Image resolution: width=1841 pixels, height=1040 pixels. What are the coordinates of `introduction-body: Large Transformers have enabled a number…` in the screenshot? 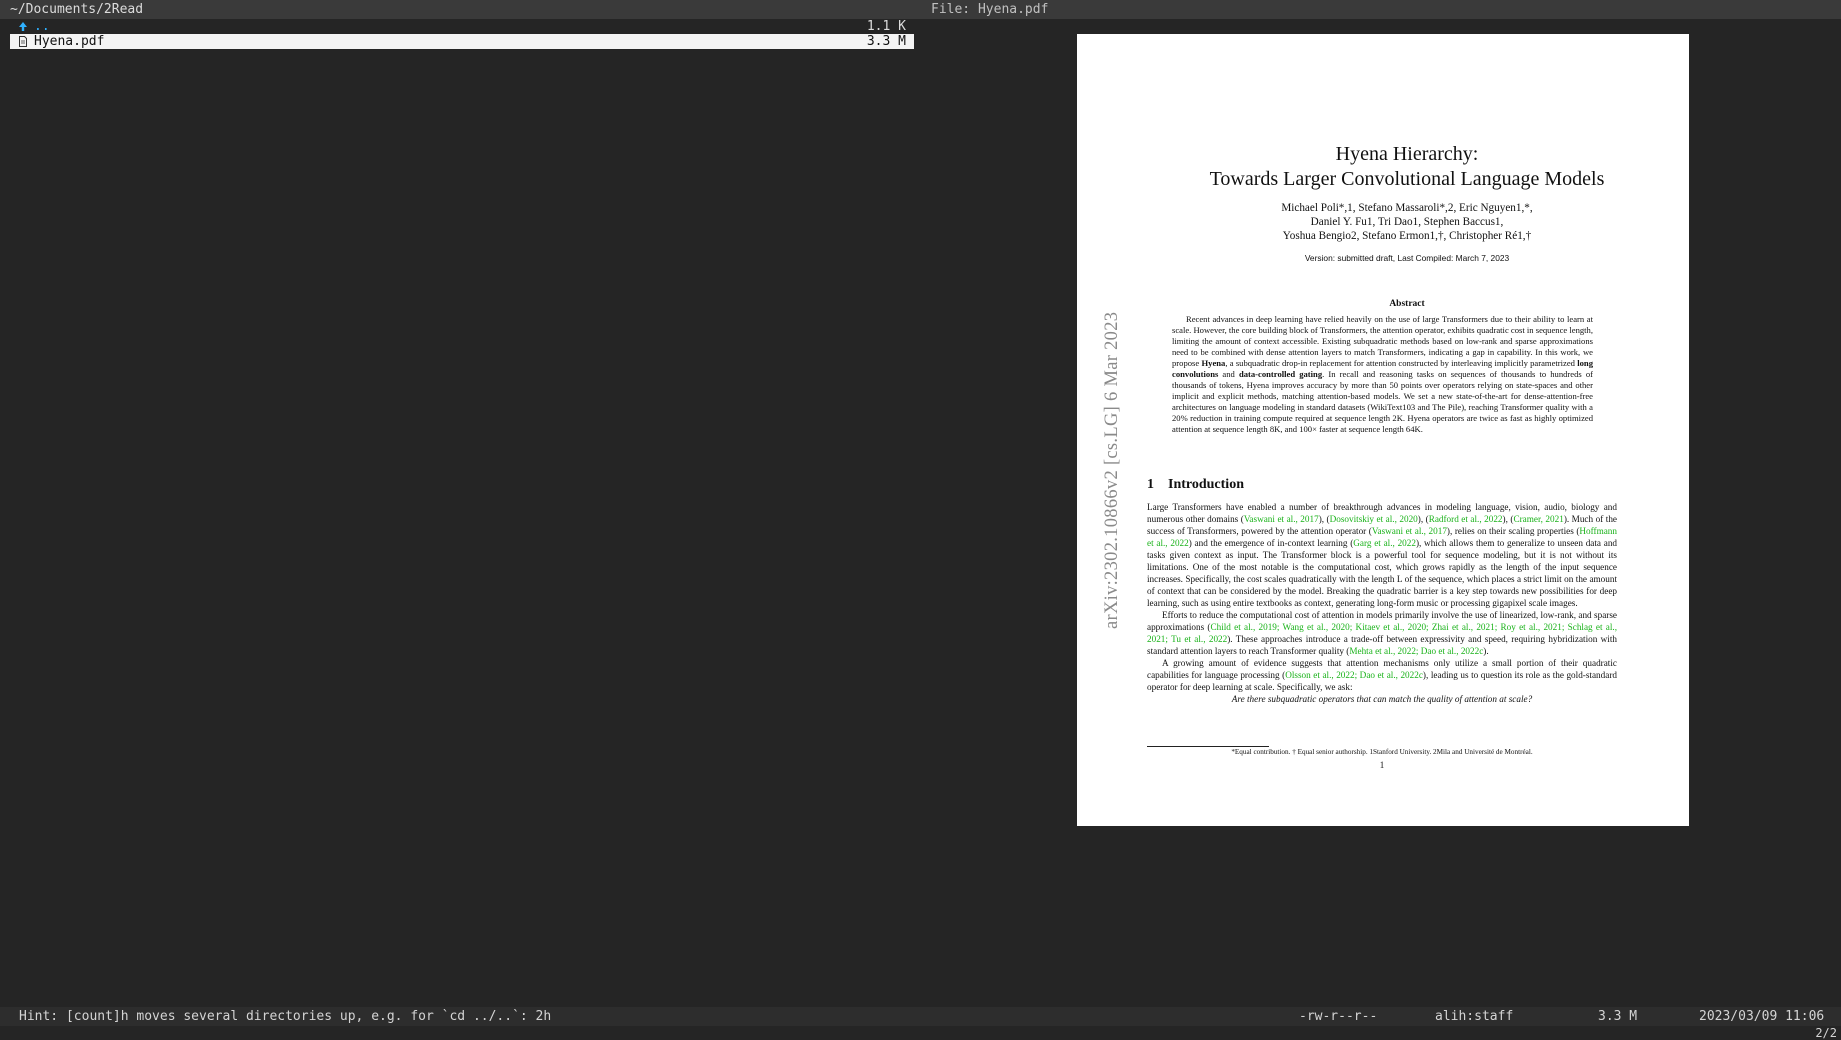 It's located at (1382, 603).